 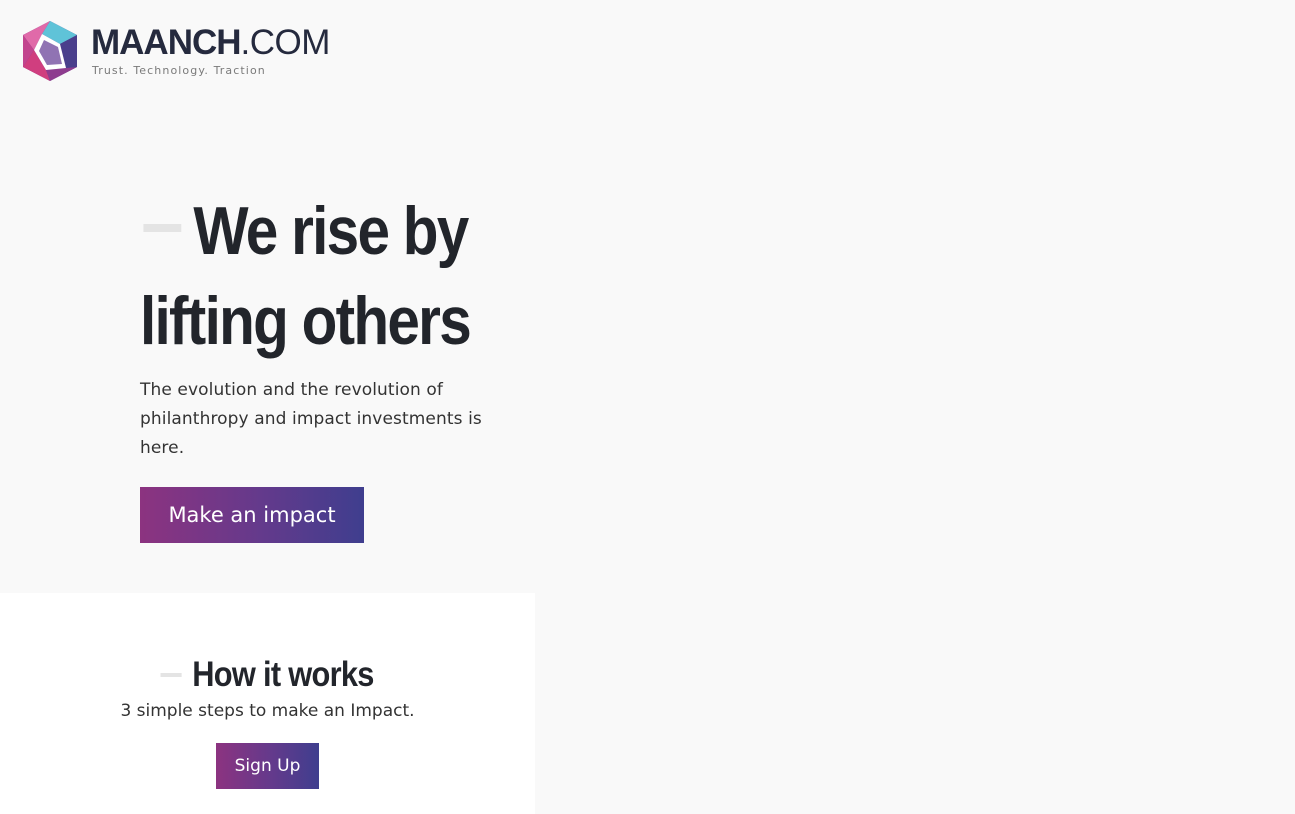 I want to click on brand-name-domain: .COM, so click(x=285, y=42).